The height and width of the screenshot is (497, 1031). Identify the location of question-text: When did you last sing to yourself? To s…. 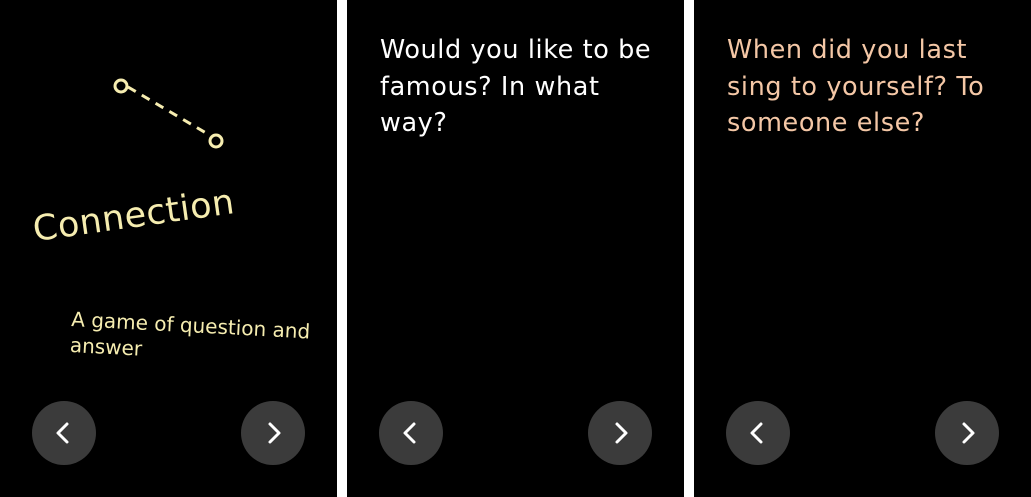
(856, 86).